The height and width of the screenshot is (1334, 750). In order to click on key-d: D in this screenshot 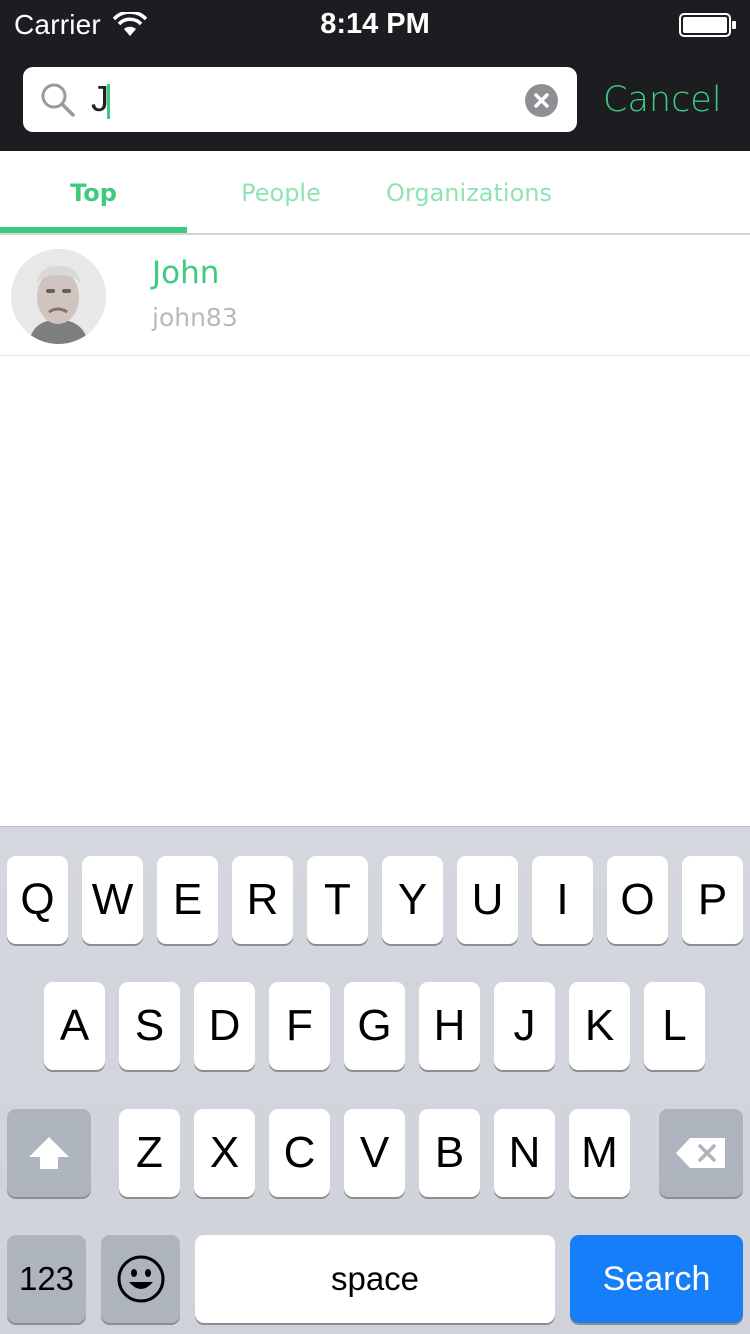, I will do `click(224, 1026)`.